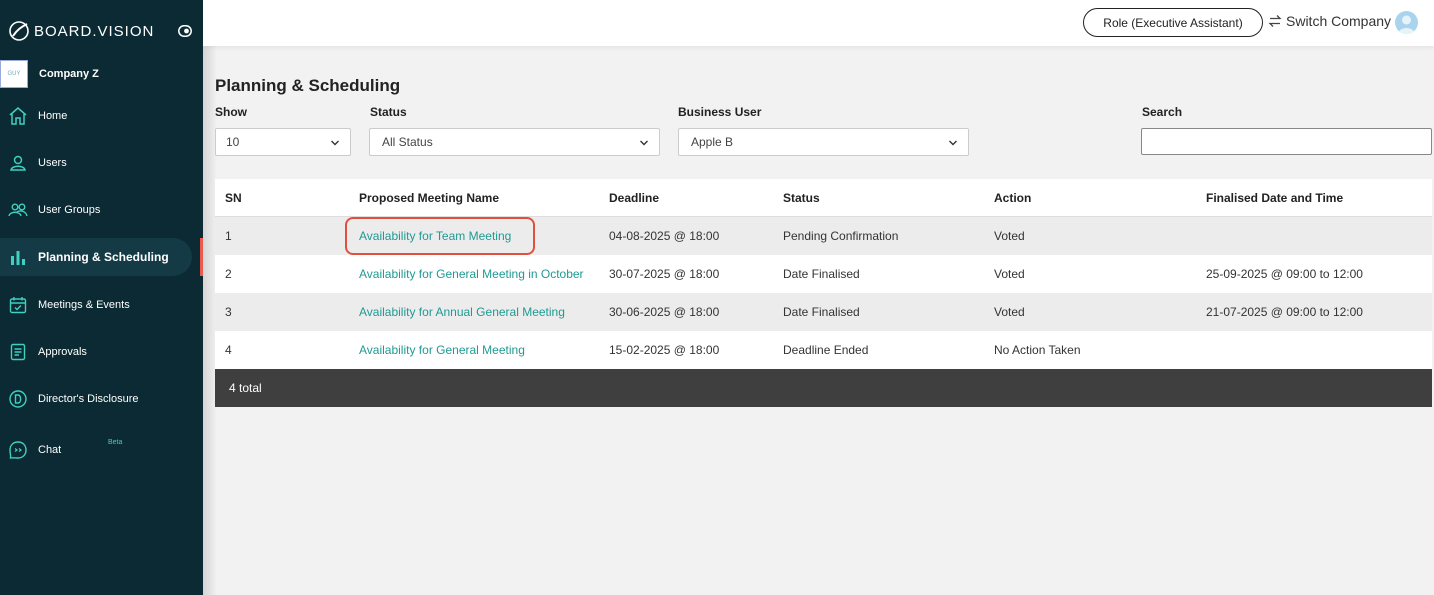 Image resolution: width=1434 pixels, height=595 pixels. I want to click on user-avatar, so click(1406, 22).